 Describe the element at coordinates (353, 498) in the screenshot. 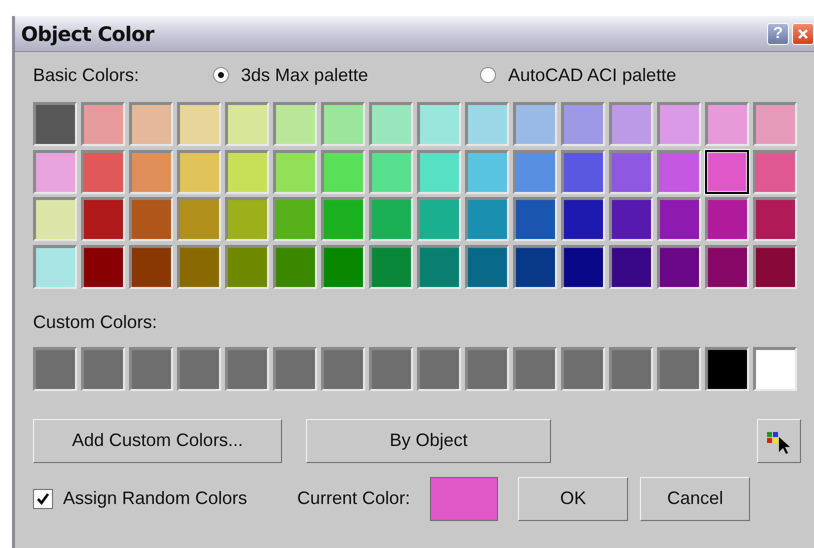

I see `current-color-label: Current Color:` at that location.